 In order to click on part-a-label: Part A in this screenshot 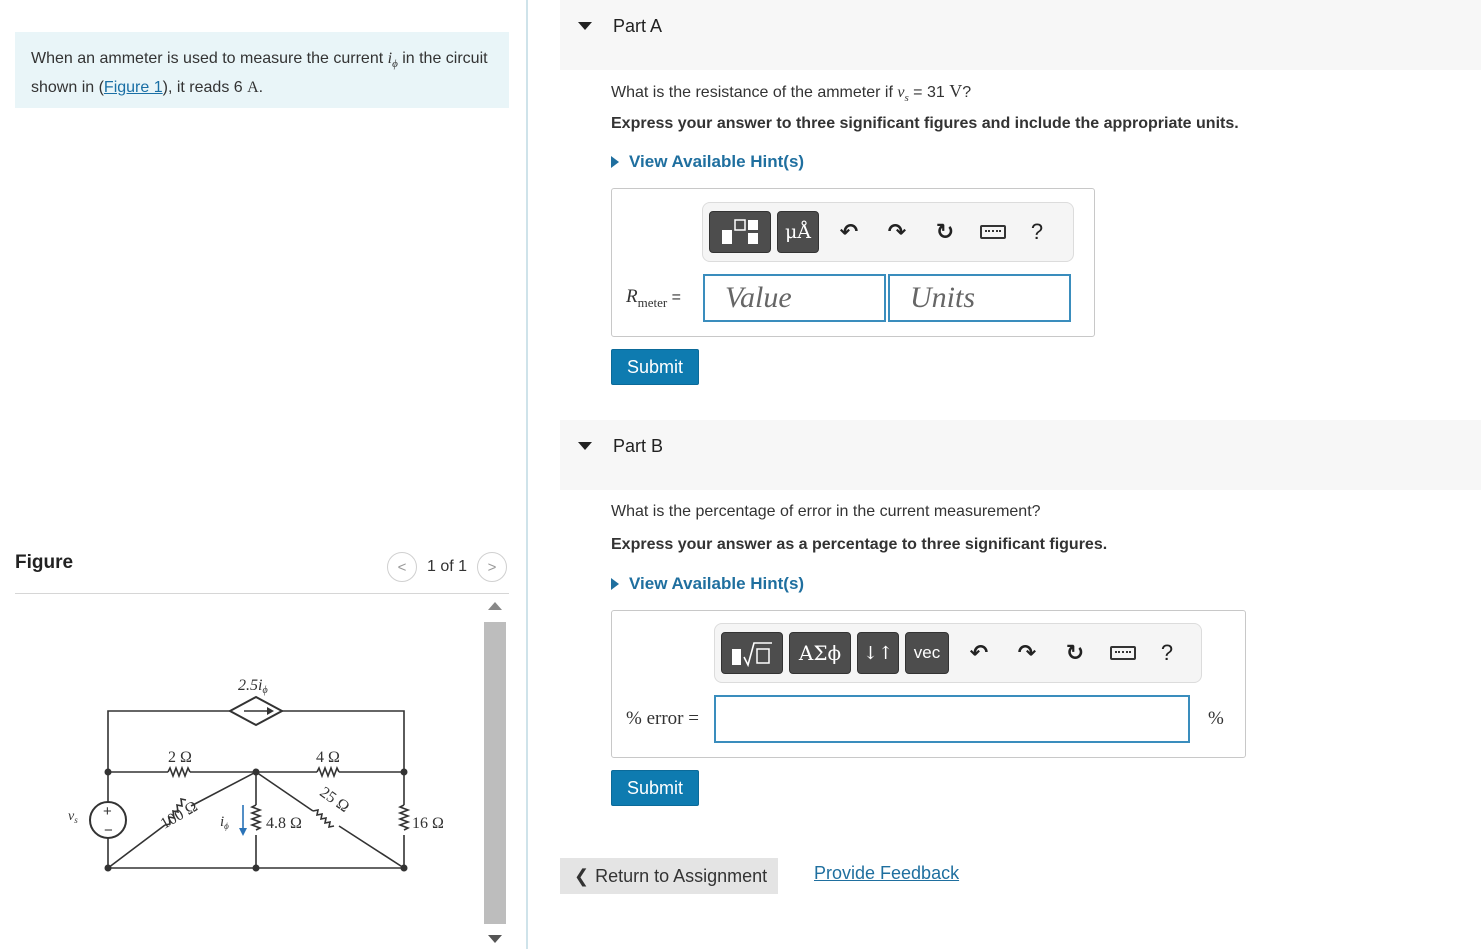, I will do `click(638, 26)`.